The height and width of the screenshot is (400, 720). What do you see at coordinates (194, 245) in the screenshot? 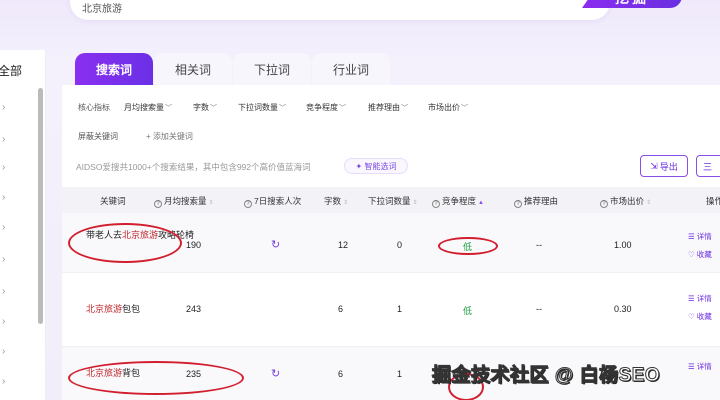
I see `volume-cell: 190` at bounding box center [194, 245].